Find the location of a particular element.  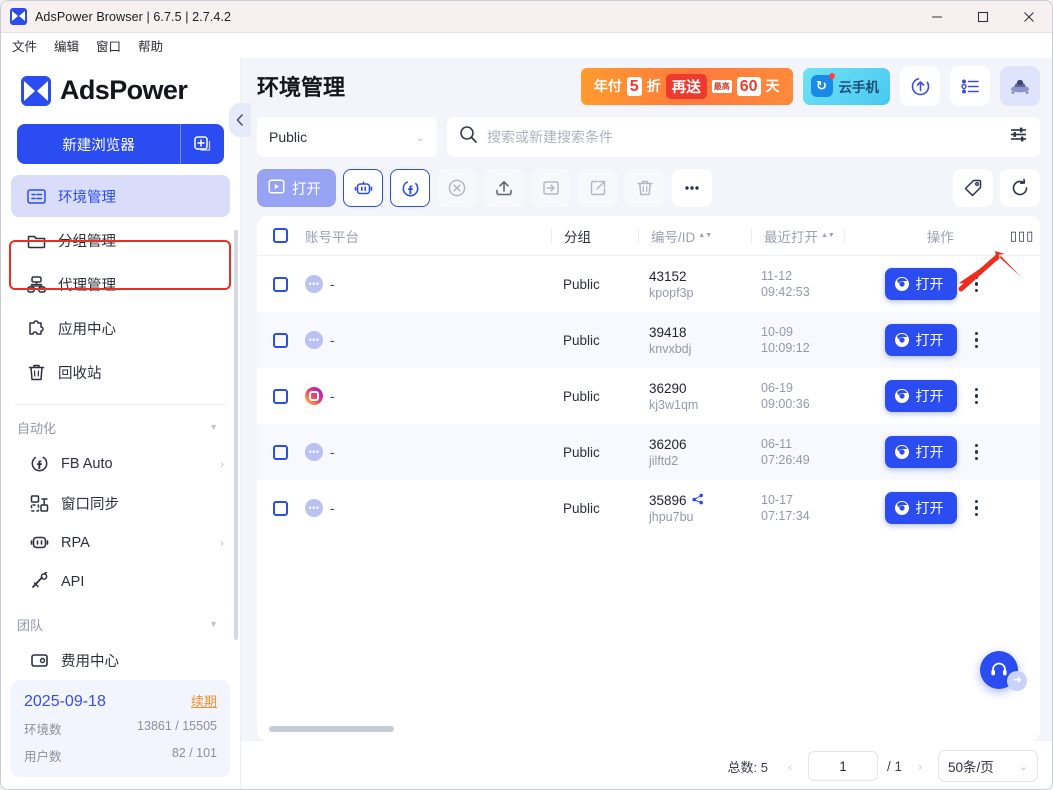

sidebar-group-automation-header: 自动化 ▼ is located at coordinates (120, 424).